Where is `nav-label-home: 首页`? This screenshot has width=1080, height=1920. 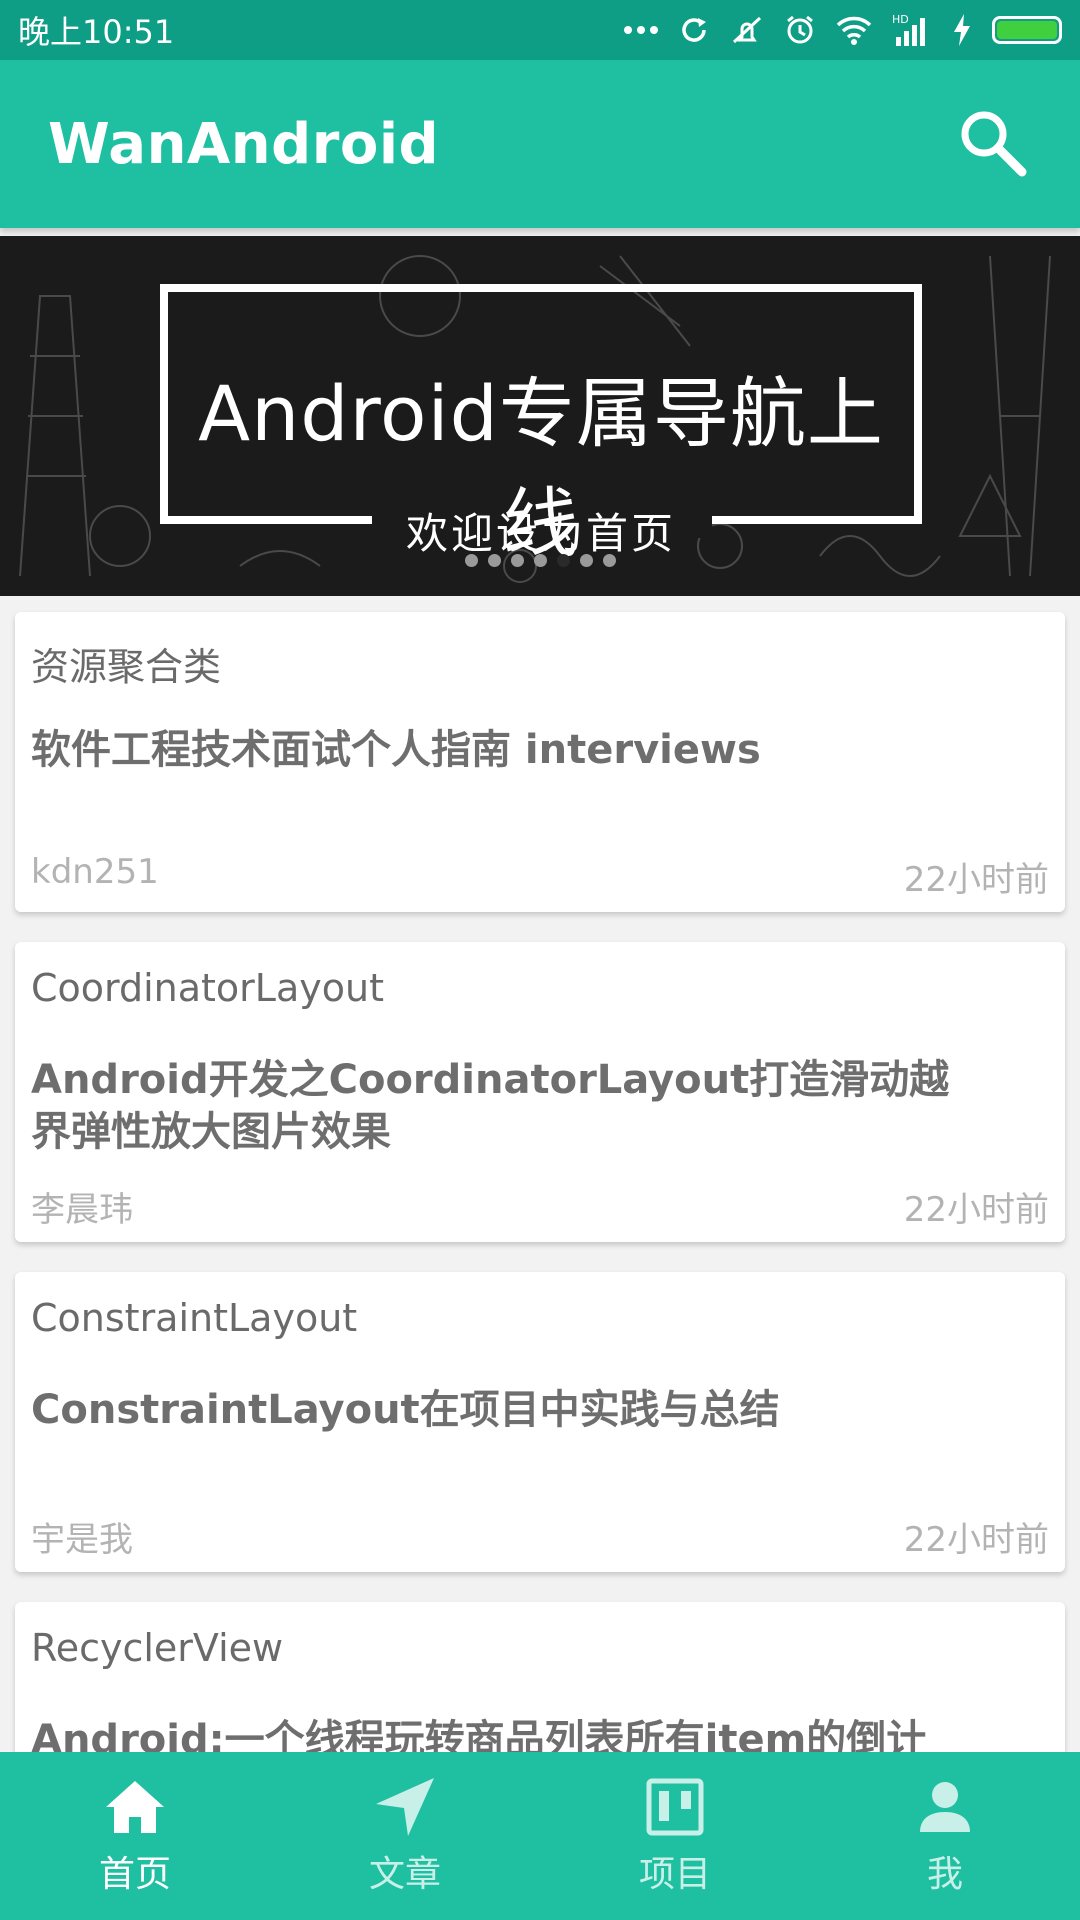
nav-label-home: 首页 is located at coordinates (134, 1874).